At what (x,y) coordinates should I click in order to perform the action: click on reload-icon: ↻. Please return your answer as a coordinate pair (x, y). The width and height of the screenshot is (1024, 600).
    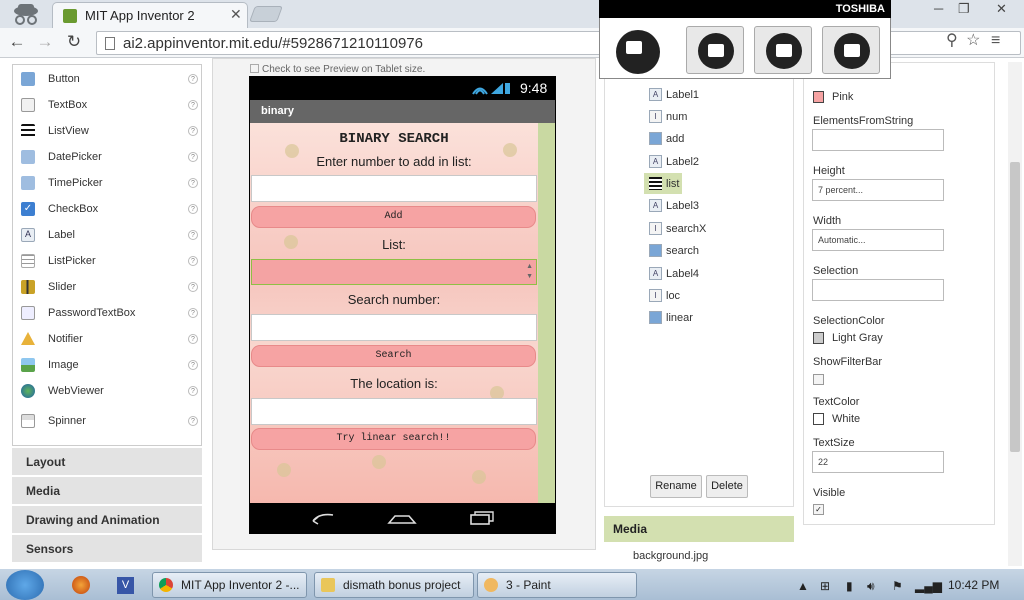
    Looking at the image, I should click on (74, 42).